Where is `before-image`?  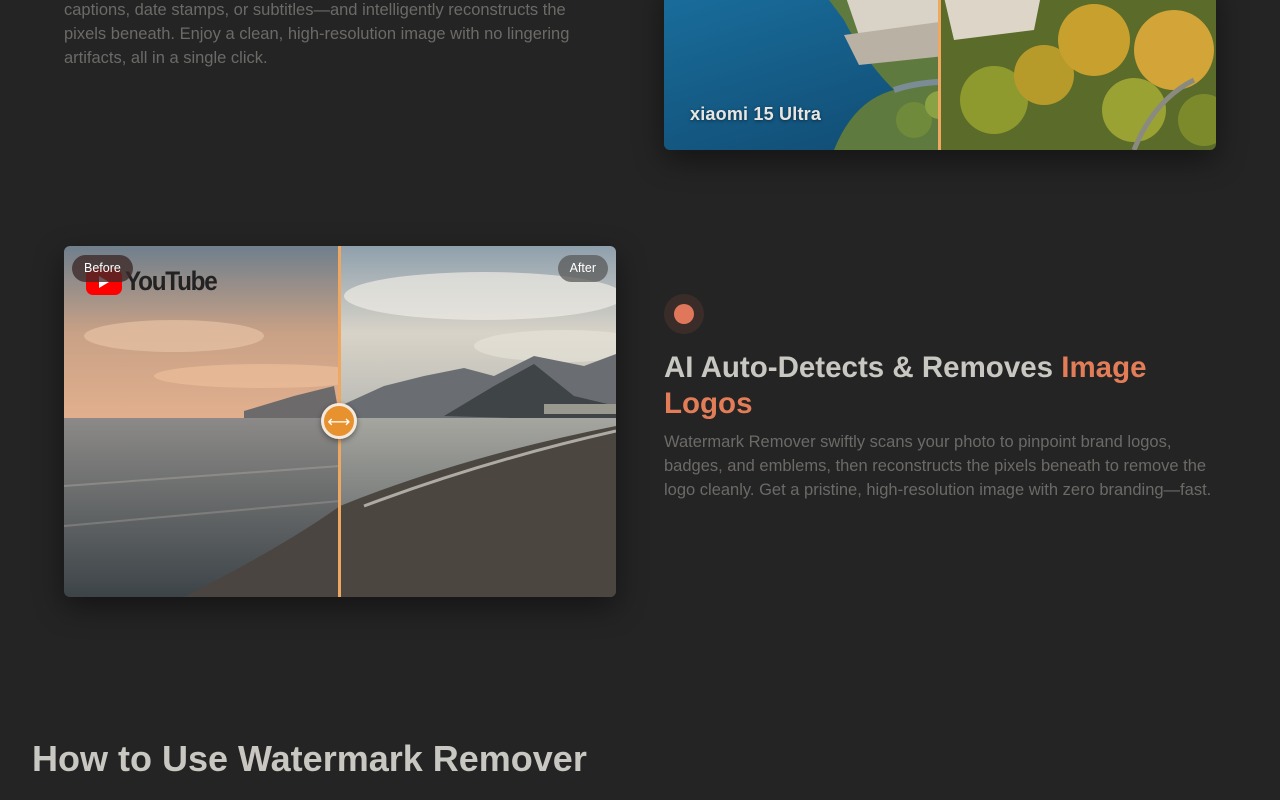 before-image is located at coordinates (202, 421).